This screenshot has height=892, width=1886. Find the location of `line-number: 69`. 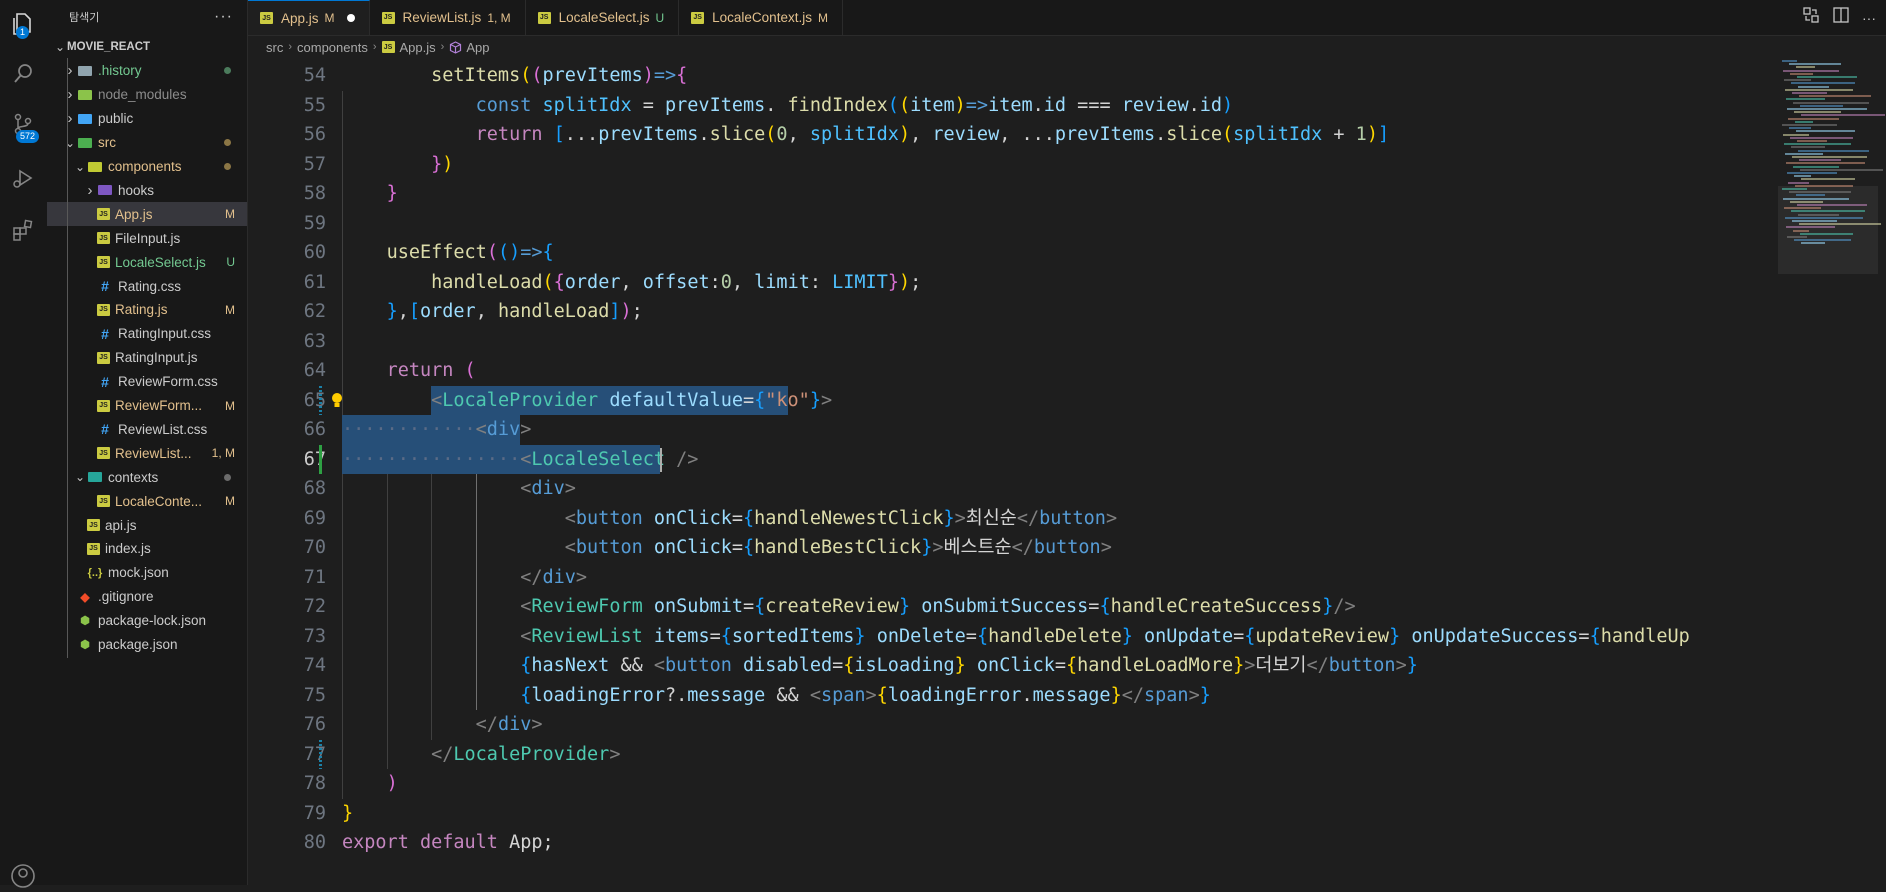

line-number: 69 is located at coordinates (291, 519).